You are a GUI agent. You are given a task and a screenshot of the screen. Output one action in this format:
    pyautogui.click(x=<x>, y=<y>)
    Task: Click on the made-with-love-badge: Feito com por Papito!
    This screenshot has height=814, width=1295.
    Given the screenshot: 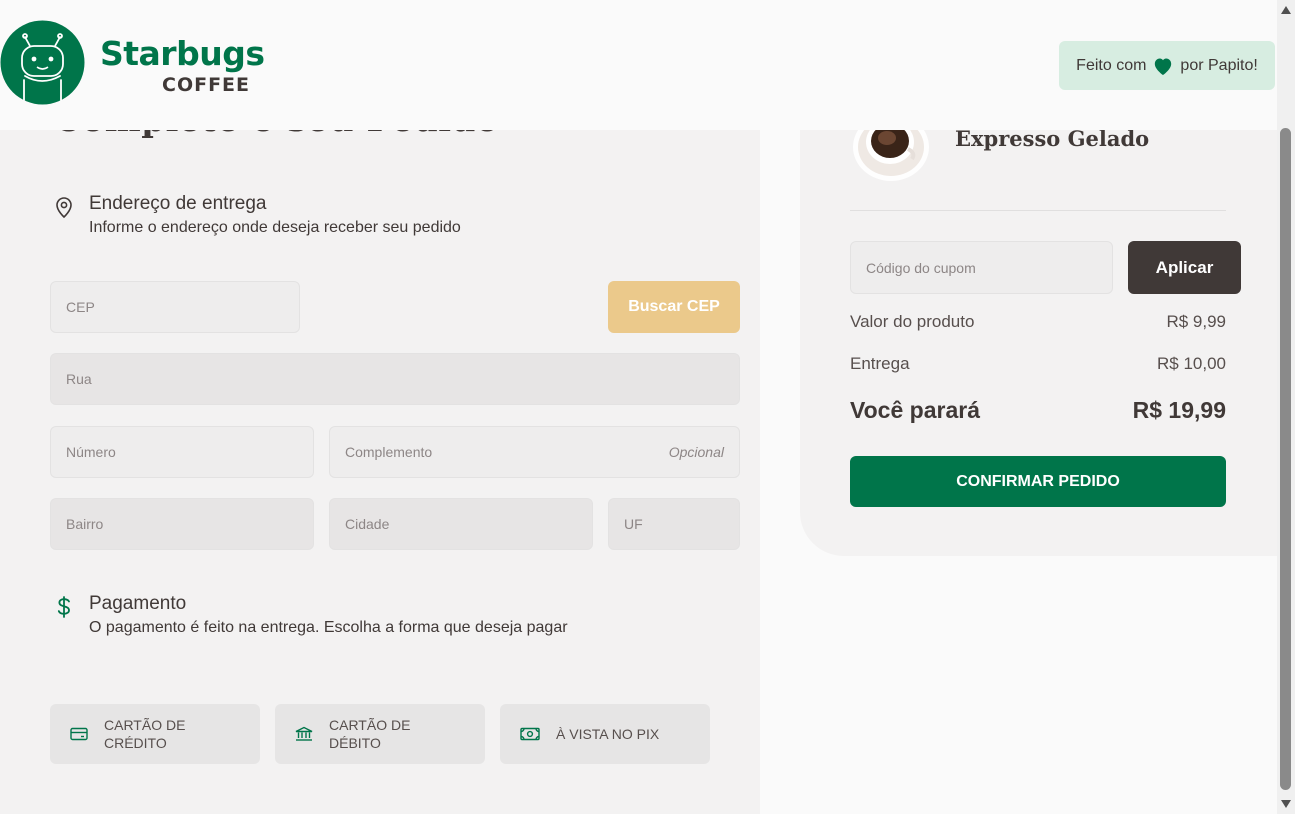 What is the action you would take?
    pyautogui.click(x=1167, y=65)
    